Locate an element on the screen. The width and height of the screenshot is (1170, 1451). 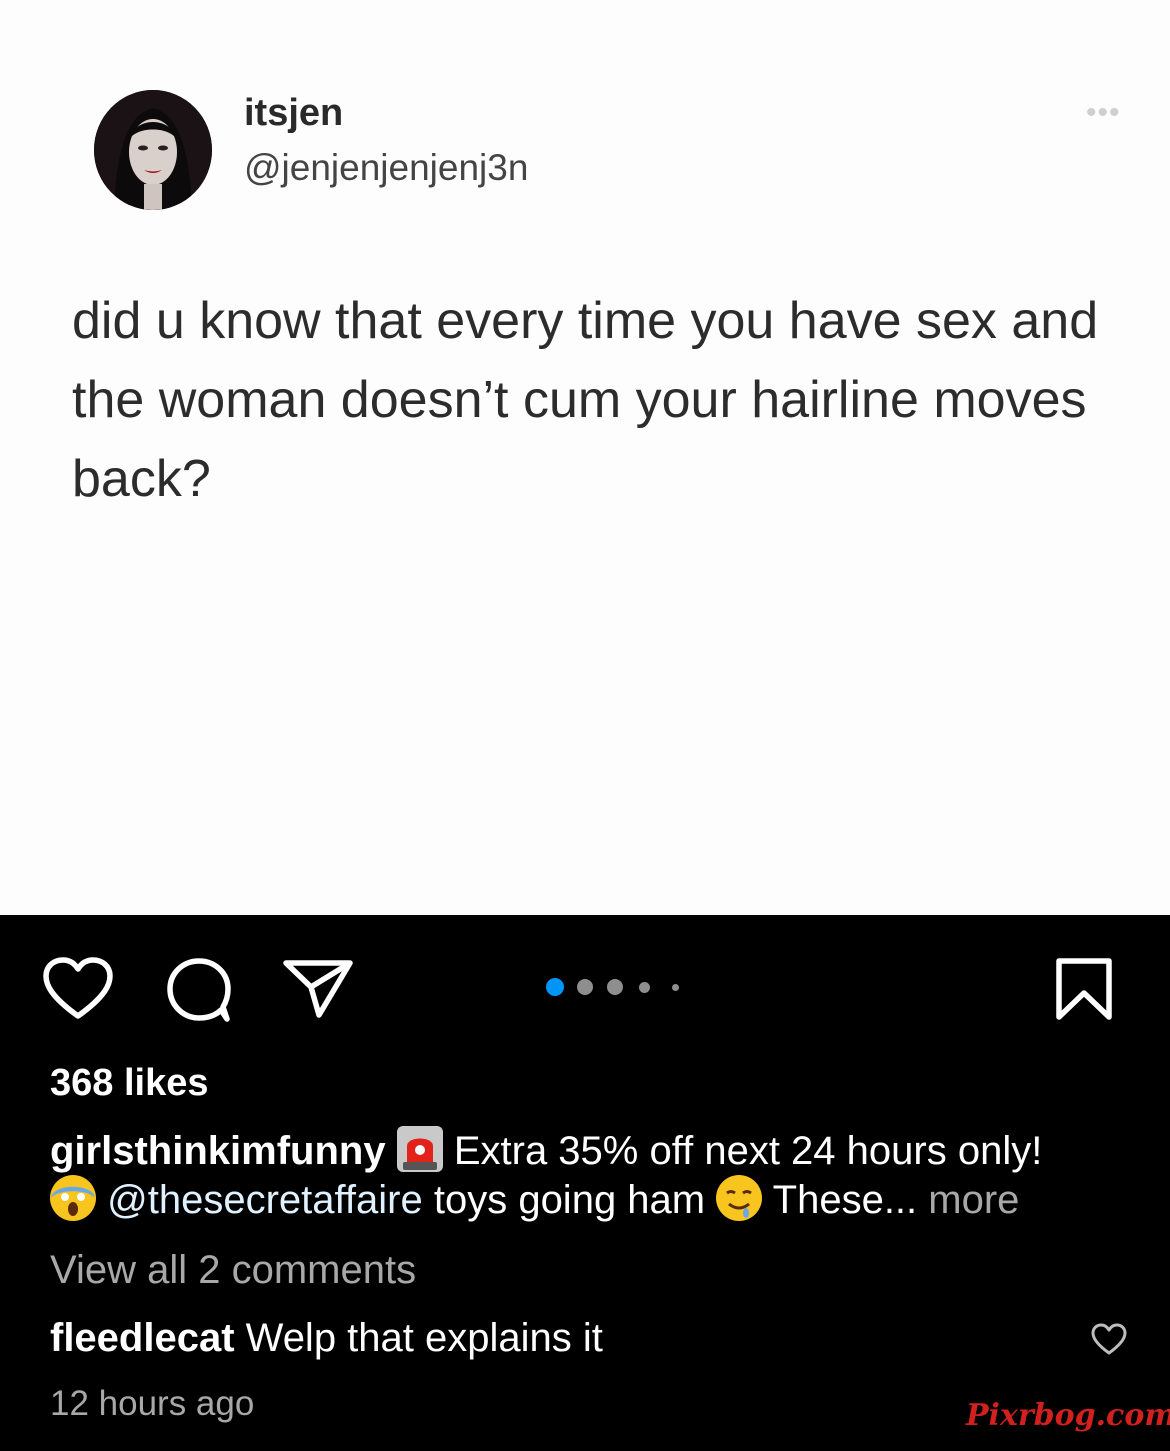
likes-count: 368 likes is located at coordinates (129, 1083).